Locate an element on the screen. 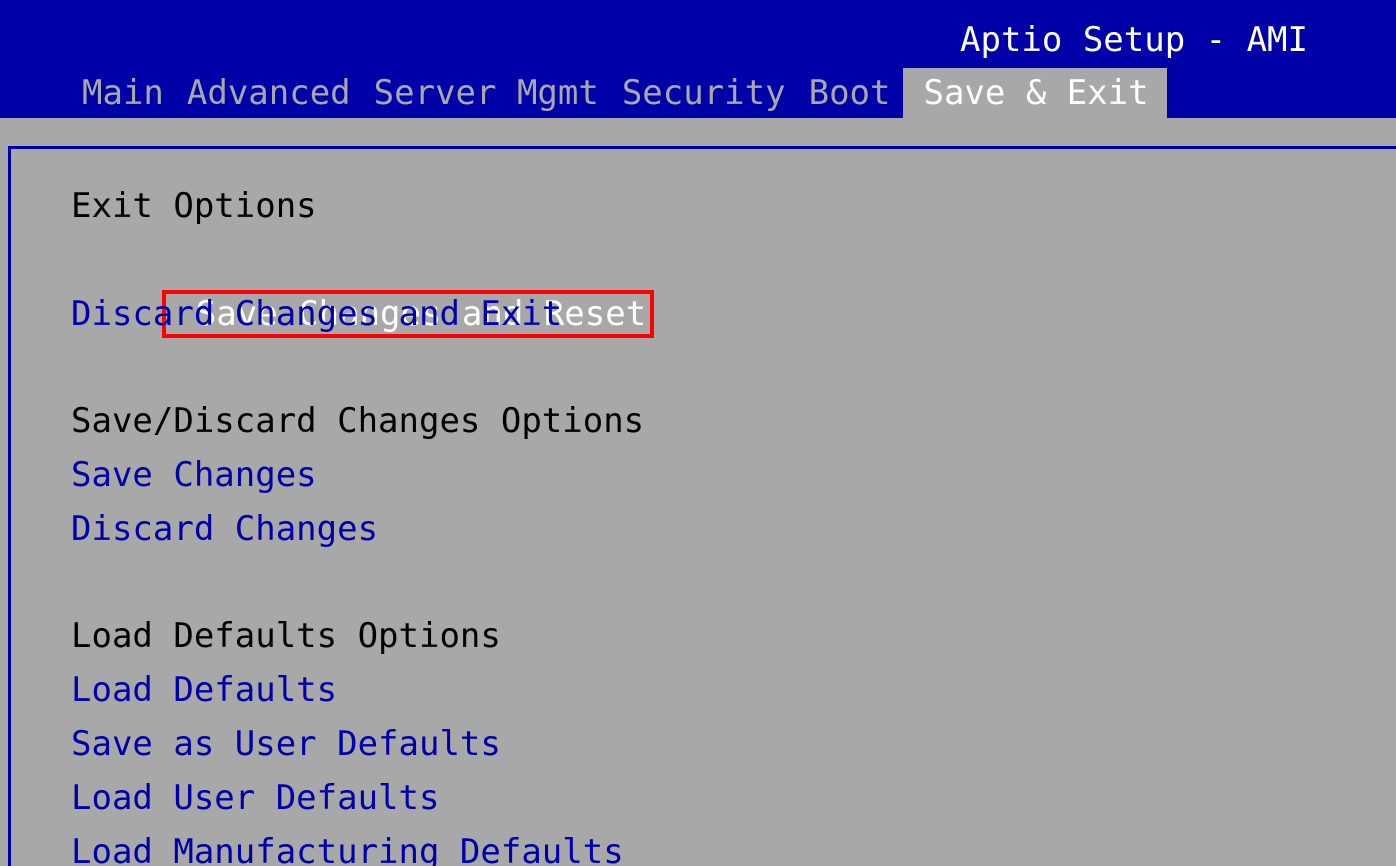 The image size is (1396, 866). menu-item-save-as-user-defaults: Save as User Defaults is located at coordinates (362, 744).